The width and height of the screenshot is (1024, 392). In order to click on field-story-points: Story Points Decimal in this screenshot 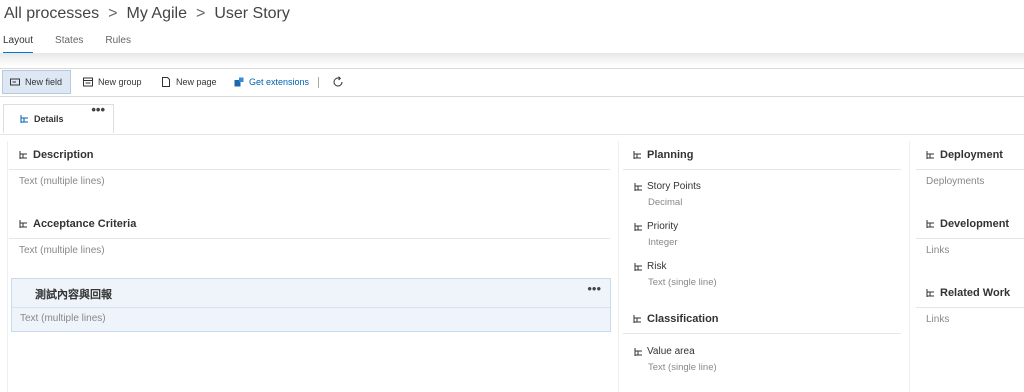, I will do `click(667, 194)`.